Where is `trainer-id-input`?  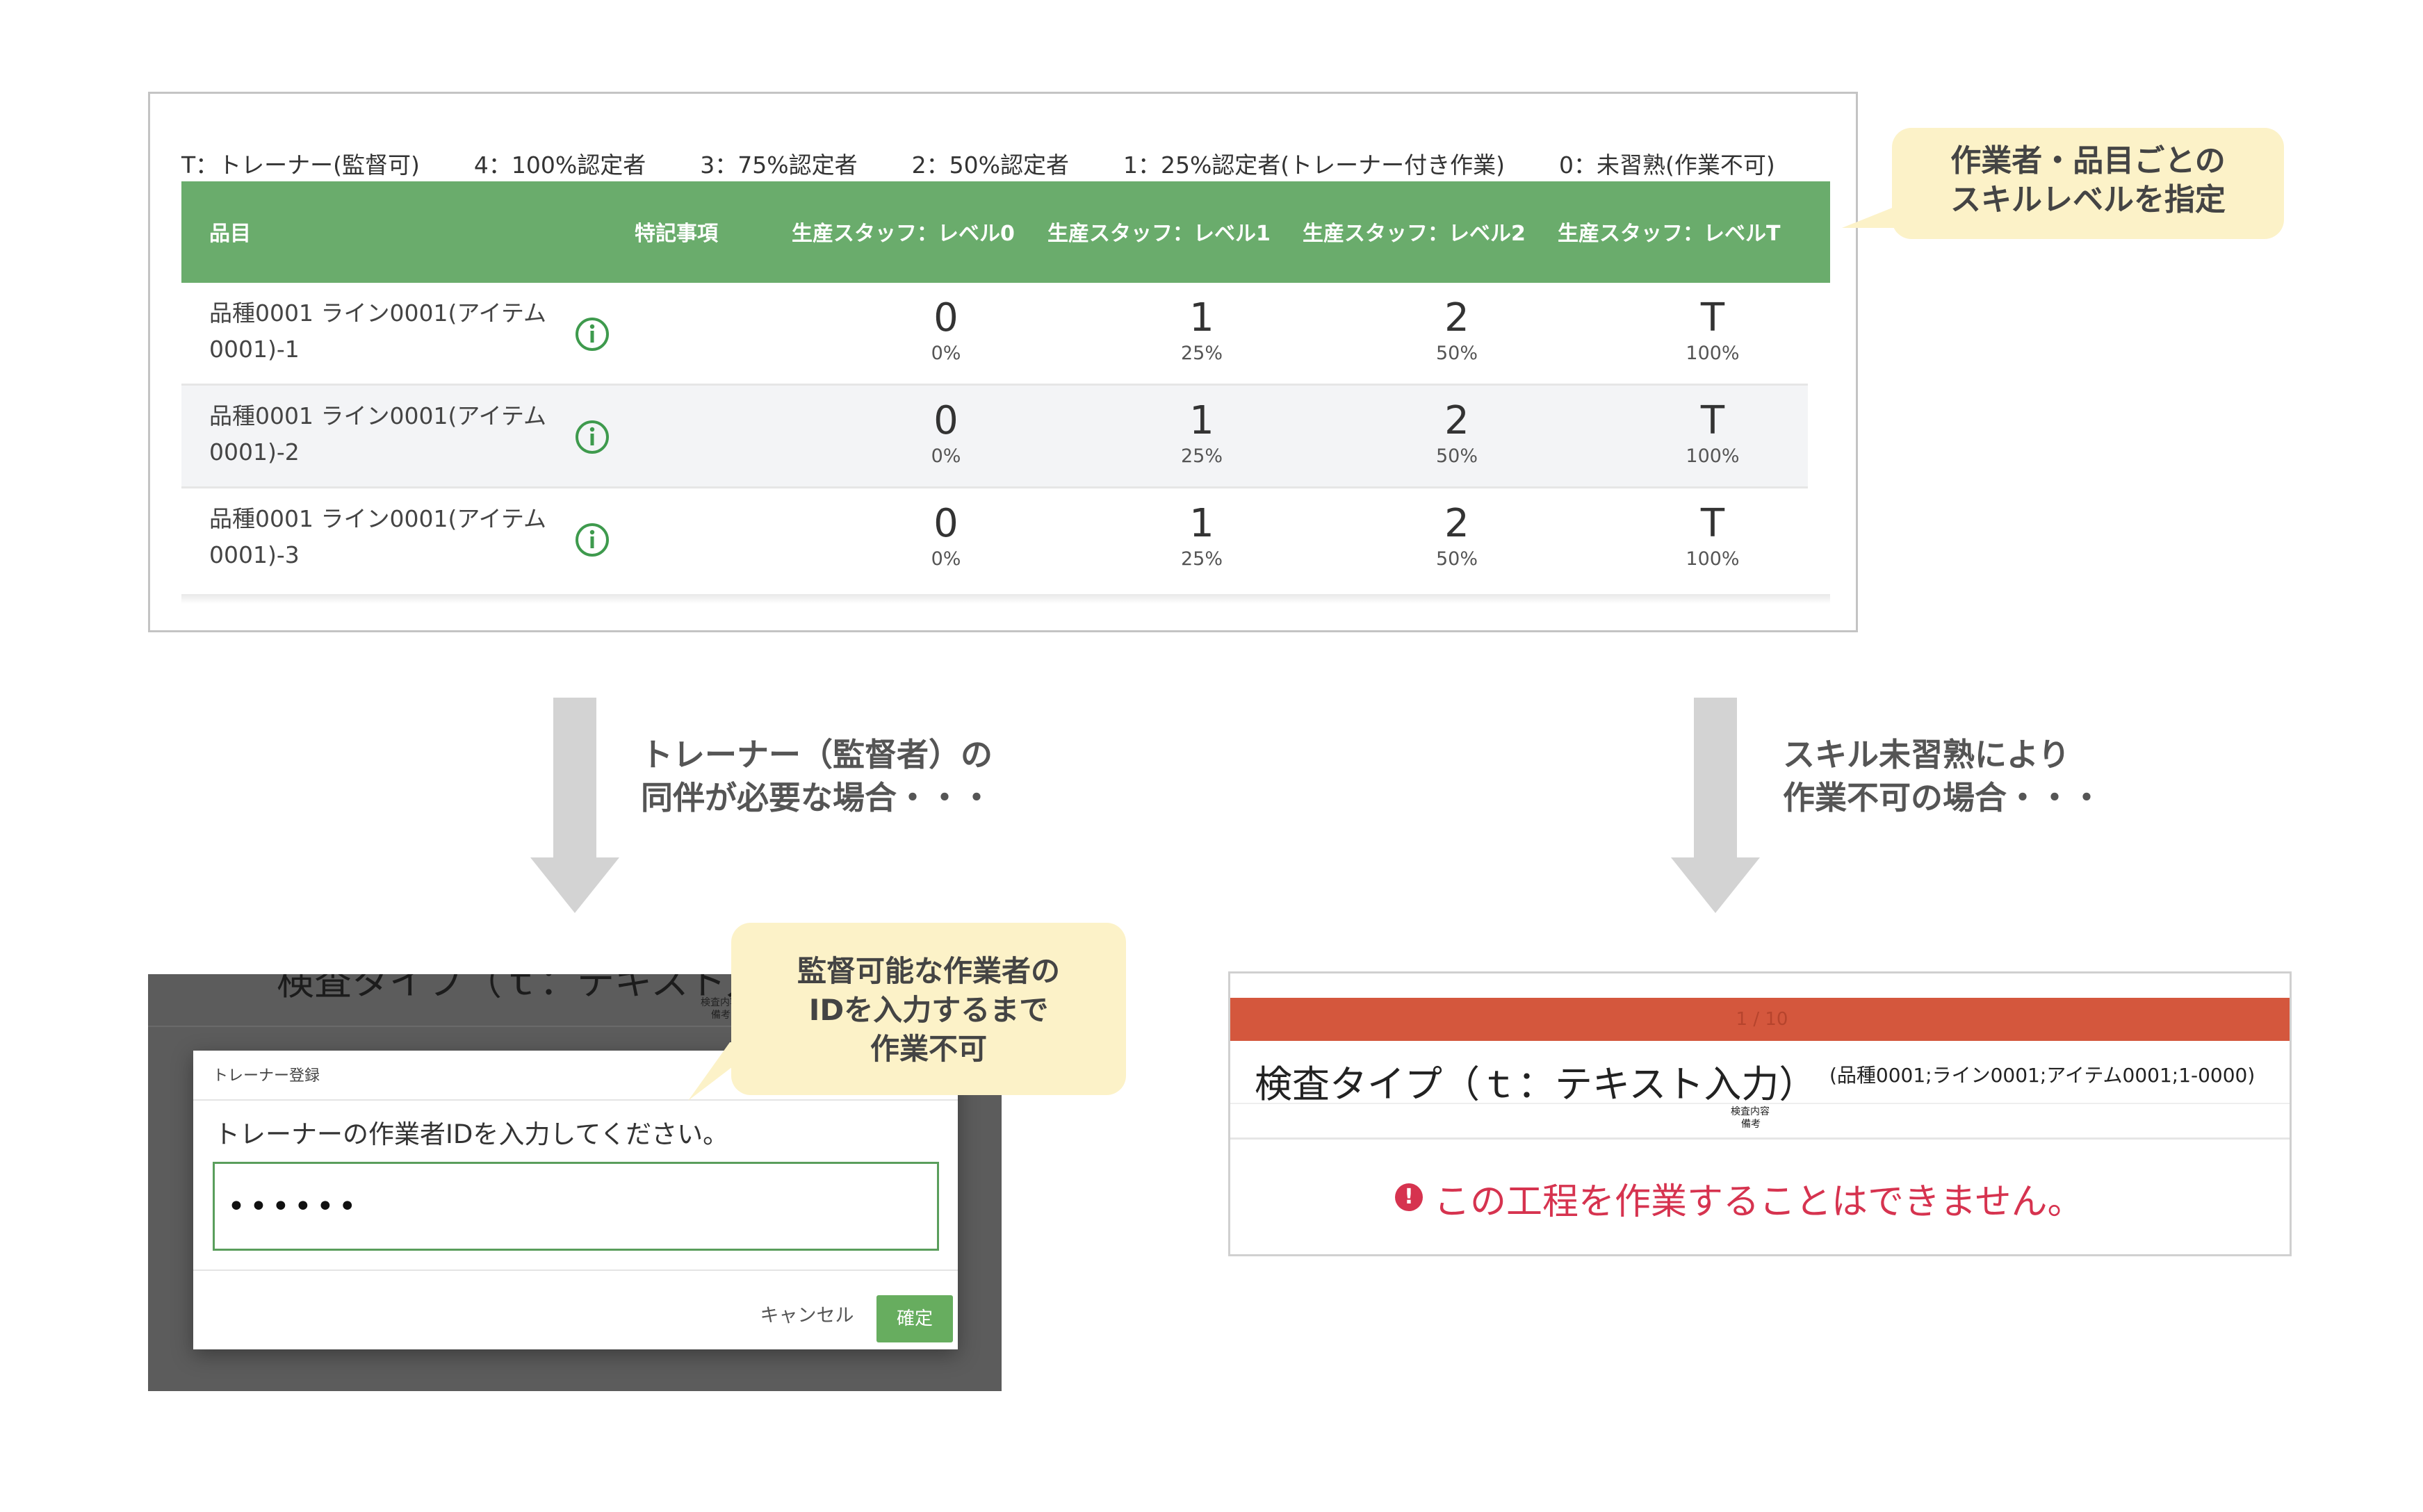
trainer-id-input is located at coordinates (576, 1206).